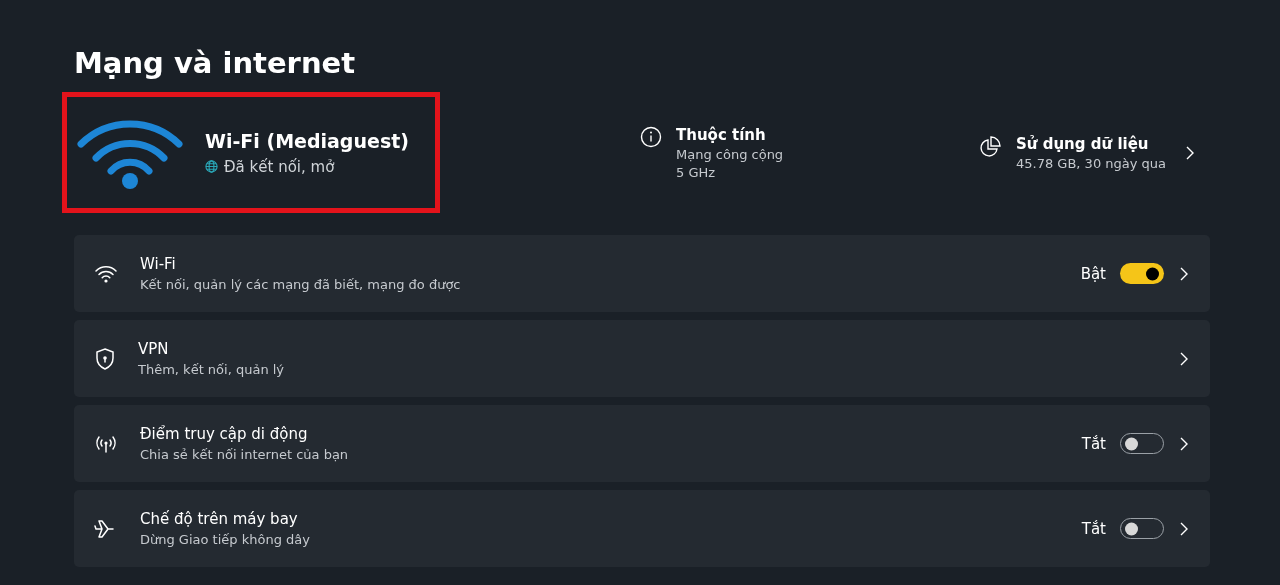 The width and height of the screenshot is (1280, 585). Describe the element at coordinates (154, 349) in the screenshot. I see `setting-title: VPN` at that location.